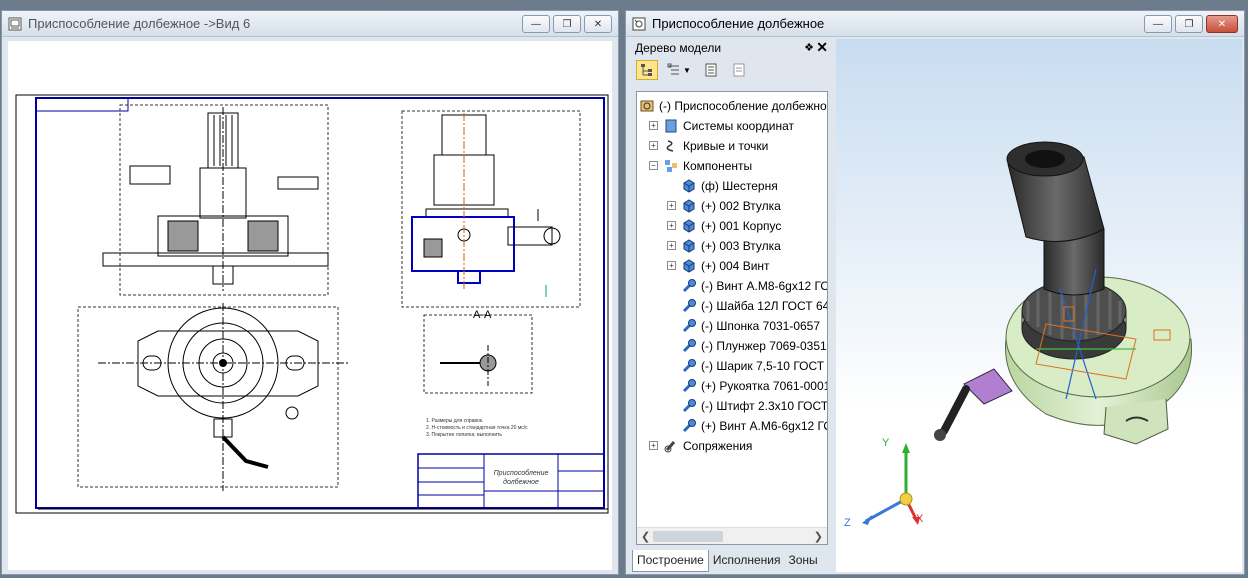  I want to click on model-window-titlebar: Приспособление долбежное — ❐ ✕, so click(935, 24).